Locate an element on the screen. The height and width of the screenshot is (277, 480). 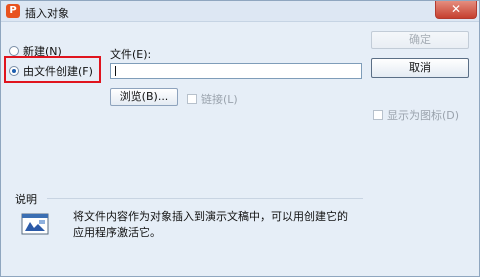
description-divider is located at coordinates (205, 198).